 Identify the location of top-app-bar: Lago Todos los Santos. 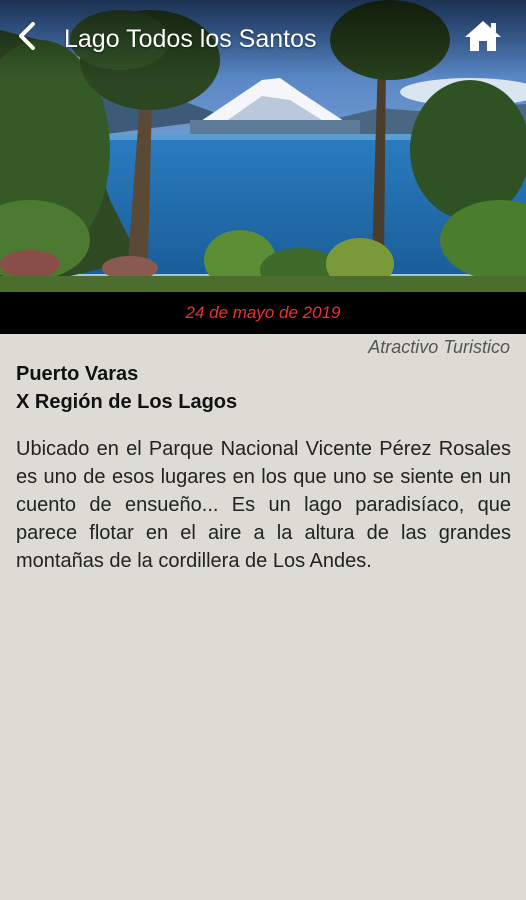
(263, 39).